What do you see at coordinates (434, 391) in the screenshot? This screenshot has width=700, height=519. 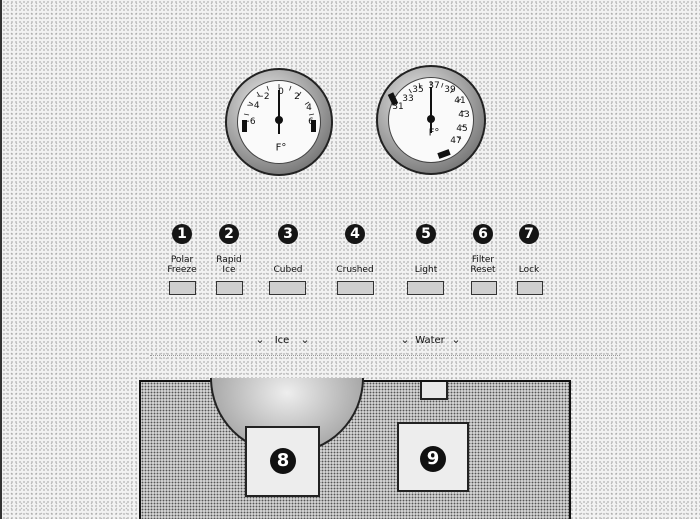 I see `water-nozzle` at bounding box center [434, 391].